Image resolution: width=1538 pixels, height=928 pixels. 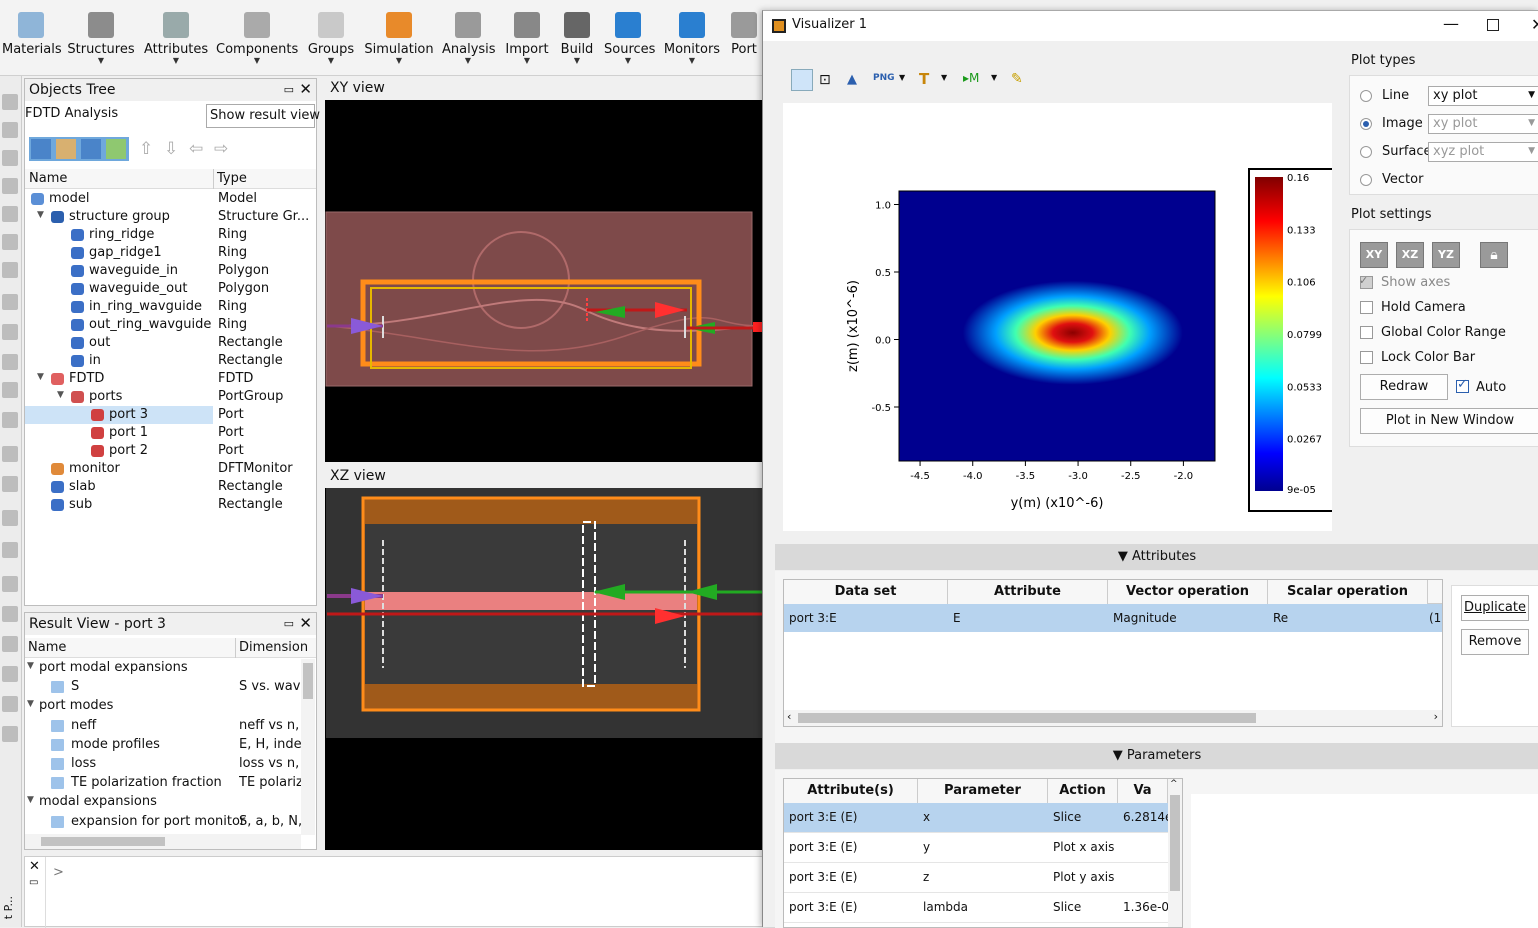 I want to click on tree-row: slab, so click(x=119, y=487).